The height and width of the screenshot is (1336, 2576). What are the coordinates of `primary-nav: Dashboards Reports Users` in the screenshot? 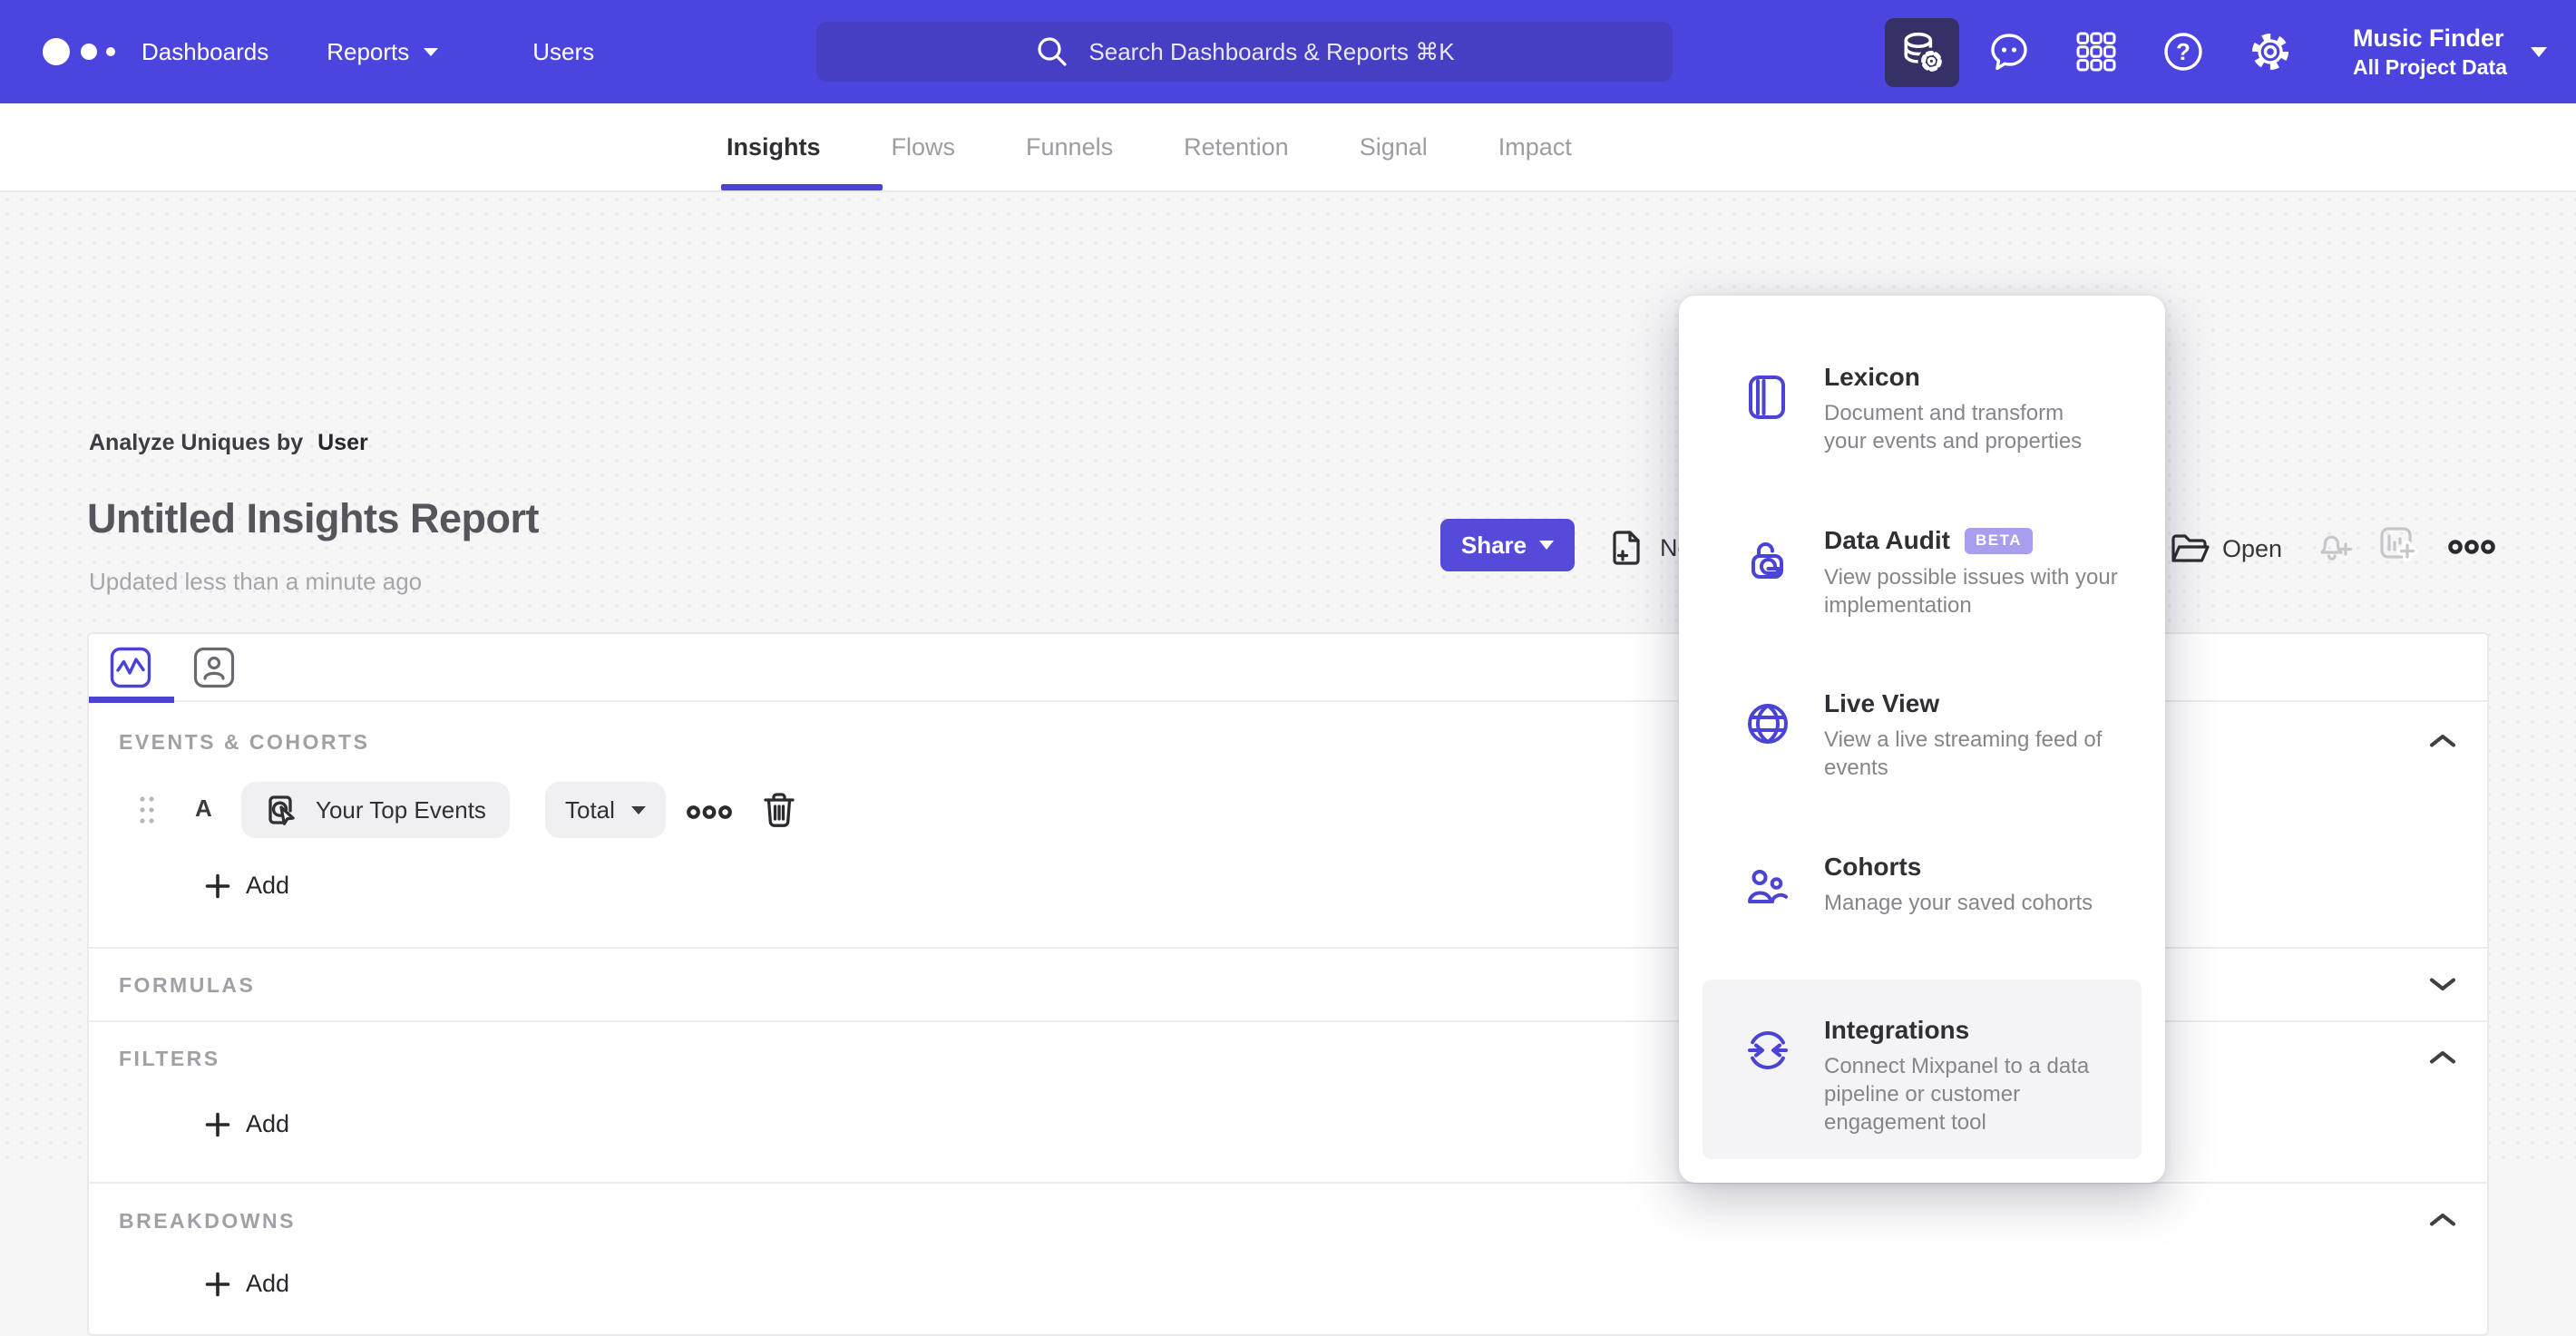 It's located at (367, 51).